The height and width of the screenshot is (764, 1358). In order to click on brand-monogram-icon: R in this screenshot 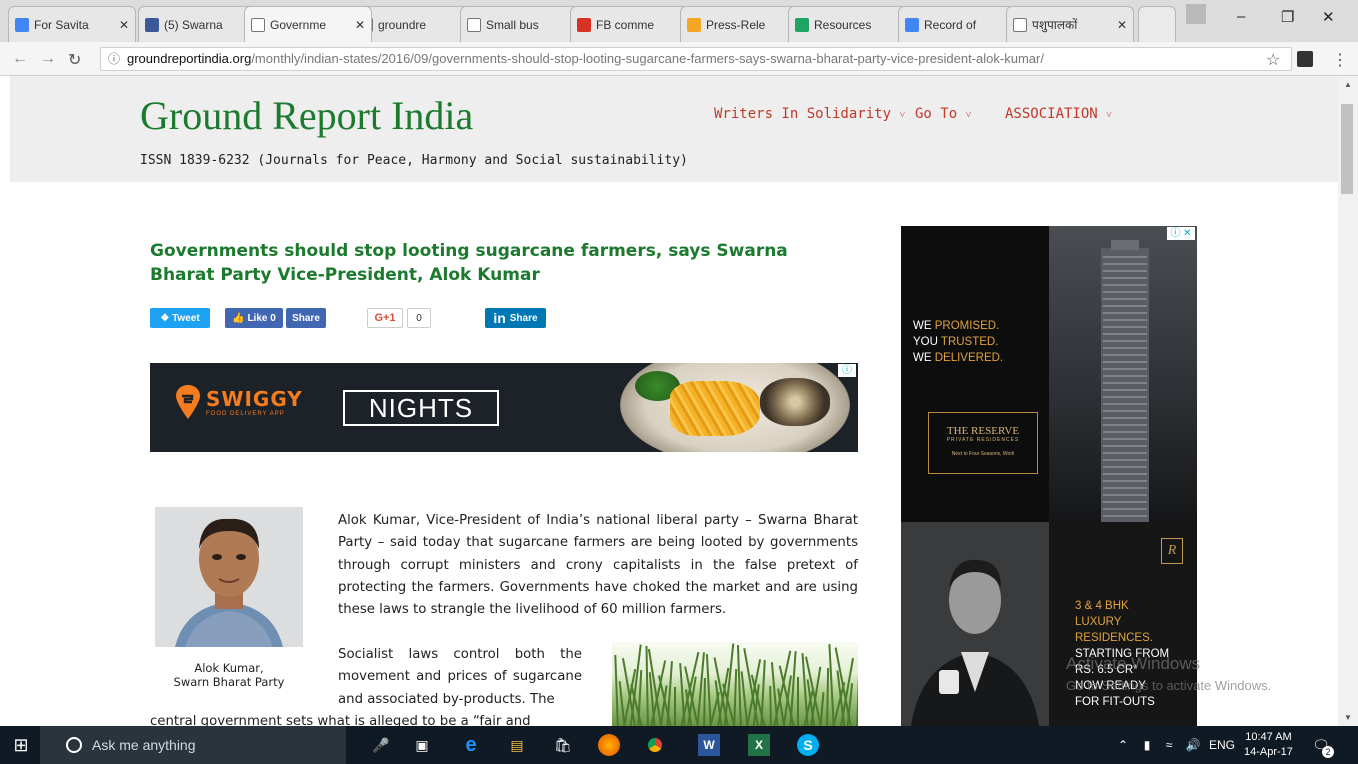, I will do `click(1172, 551)`.